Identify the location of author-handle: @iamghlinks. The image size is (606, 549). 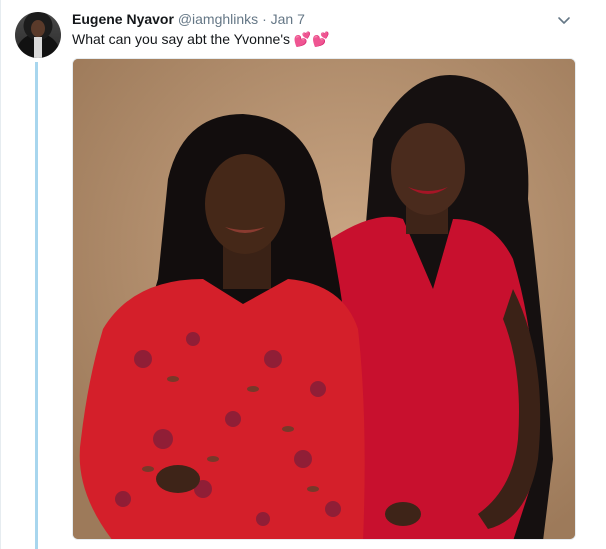
(218, 19).